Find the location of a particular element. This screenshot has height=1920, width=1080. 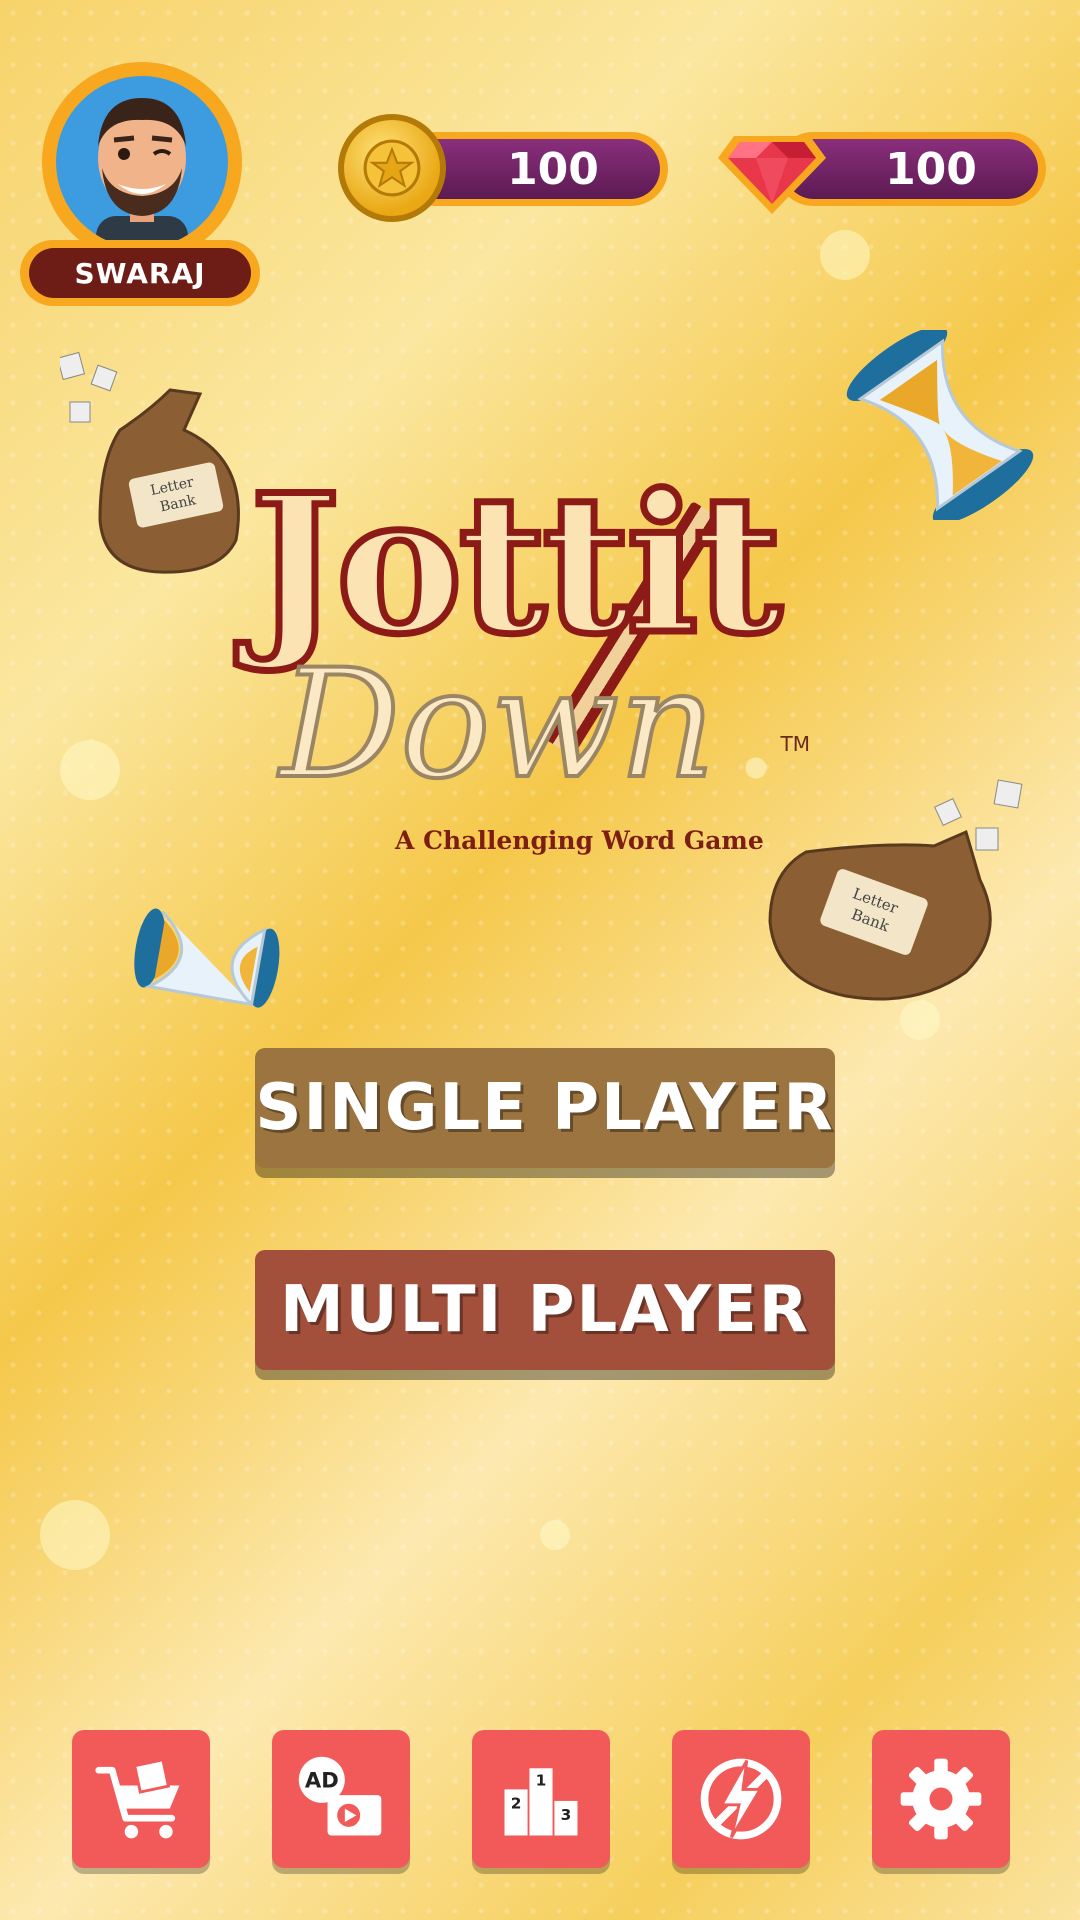

game-logo: Jottit Down TM A Challenging Word Game is located at coordinates (548, 656).